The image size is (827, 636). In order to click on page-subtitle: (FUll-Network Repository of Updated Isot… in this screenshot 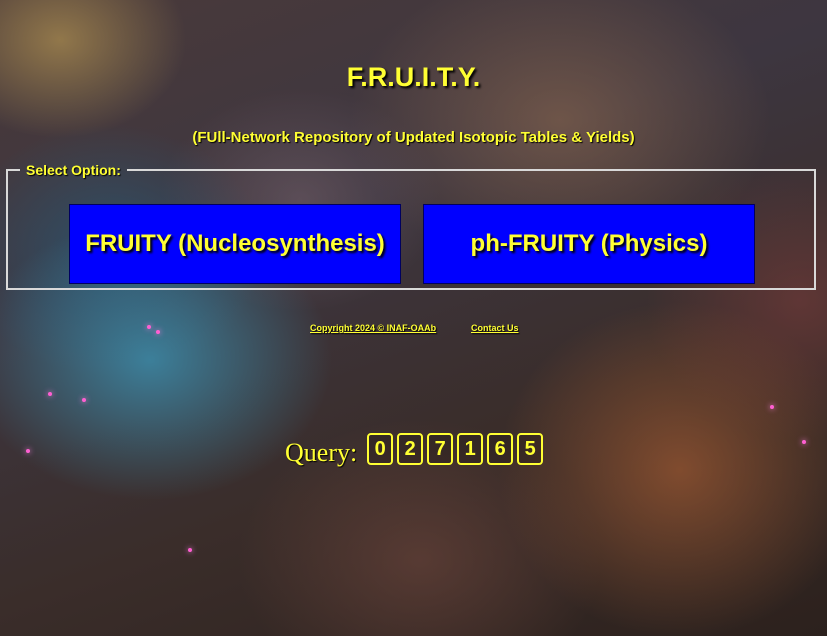, I will do `click(413, 137)`.